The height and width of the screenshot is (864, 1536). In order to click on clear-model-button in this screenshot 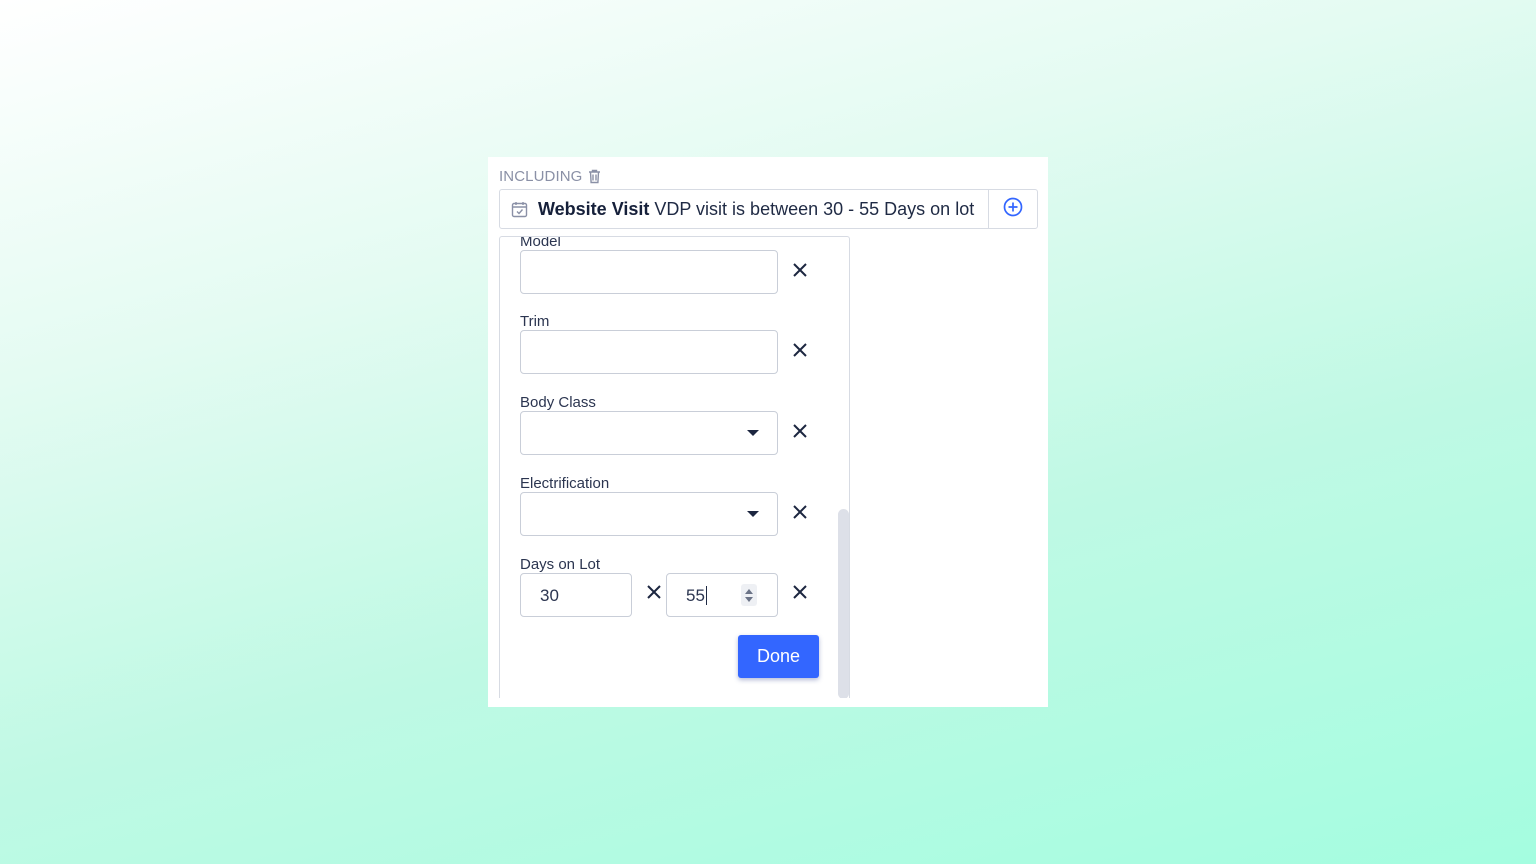, I will do `click(800, 272)`.